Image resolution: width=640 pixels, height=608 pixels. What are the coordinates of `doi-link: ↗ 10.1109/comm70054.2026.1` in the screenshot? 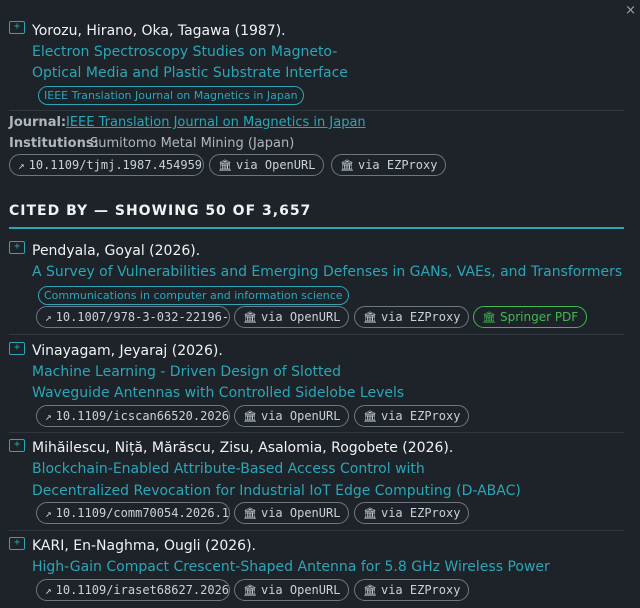 It's located at (133, 513).